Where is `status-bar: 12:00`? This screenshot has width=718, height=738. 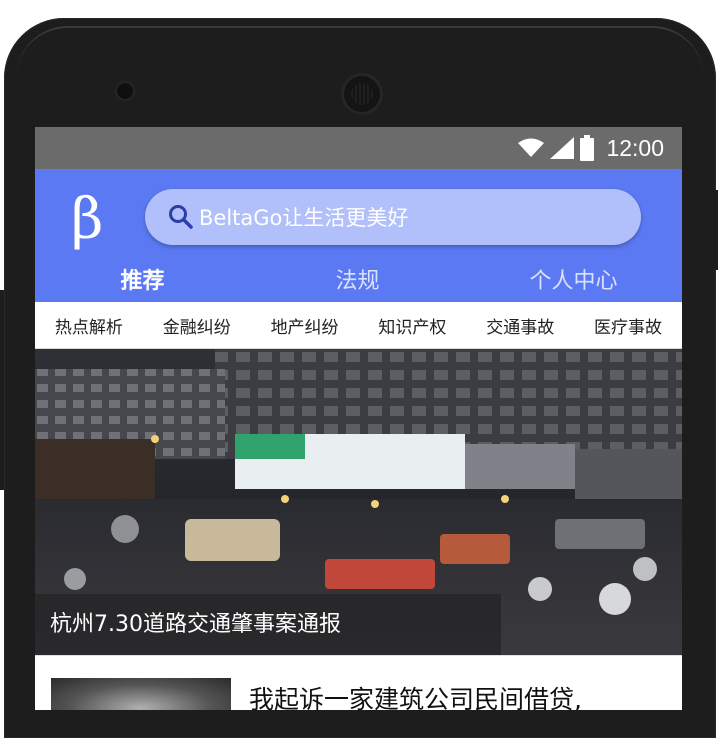
status-bar: 12:00 is located at coordinates (358, 148).